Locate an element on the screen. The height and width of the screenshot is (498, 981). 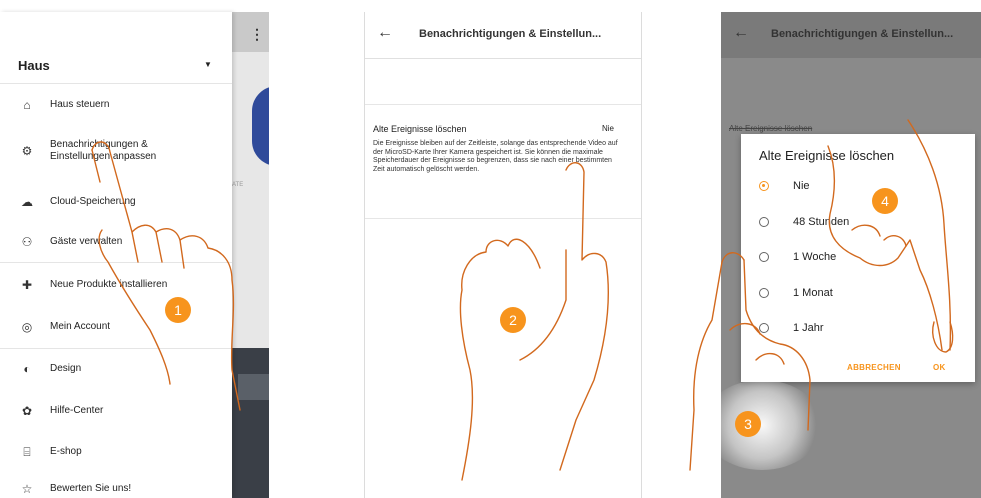
menu-item-label: Design is located at coordinates (66, 368).